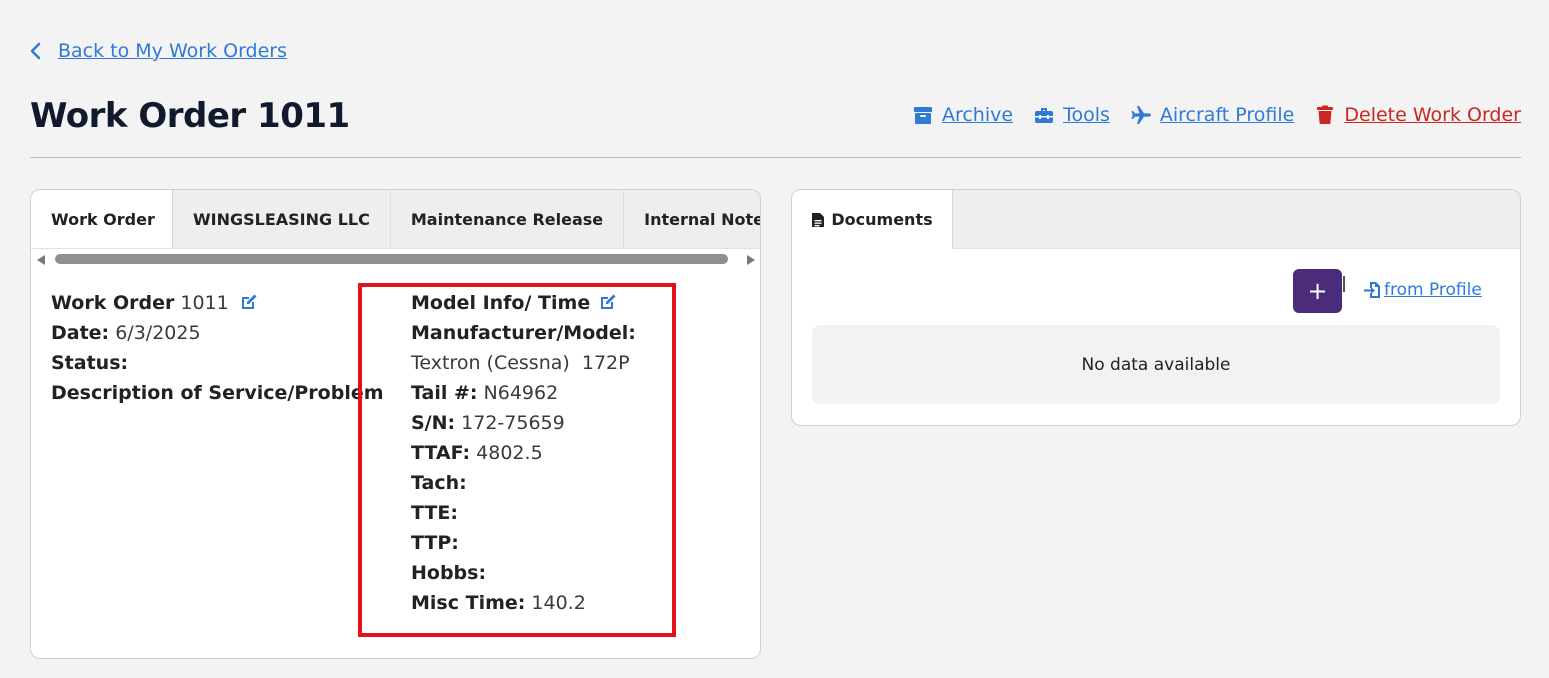 The height and width of the screenshot is (678, 1549). Describe the element at coordinates (1086, 115) in the screenshot. I see `tools-label: Tools` at that location.